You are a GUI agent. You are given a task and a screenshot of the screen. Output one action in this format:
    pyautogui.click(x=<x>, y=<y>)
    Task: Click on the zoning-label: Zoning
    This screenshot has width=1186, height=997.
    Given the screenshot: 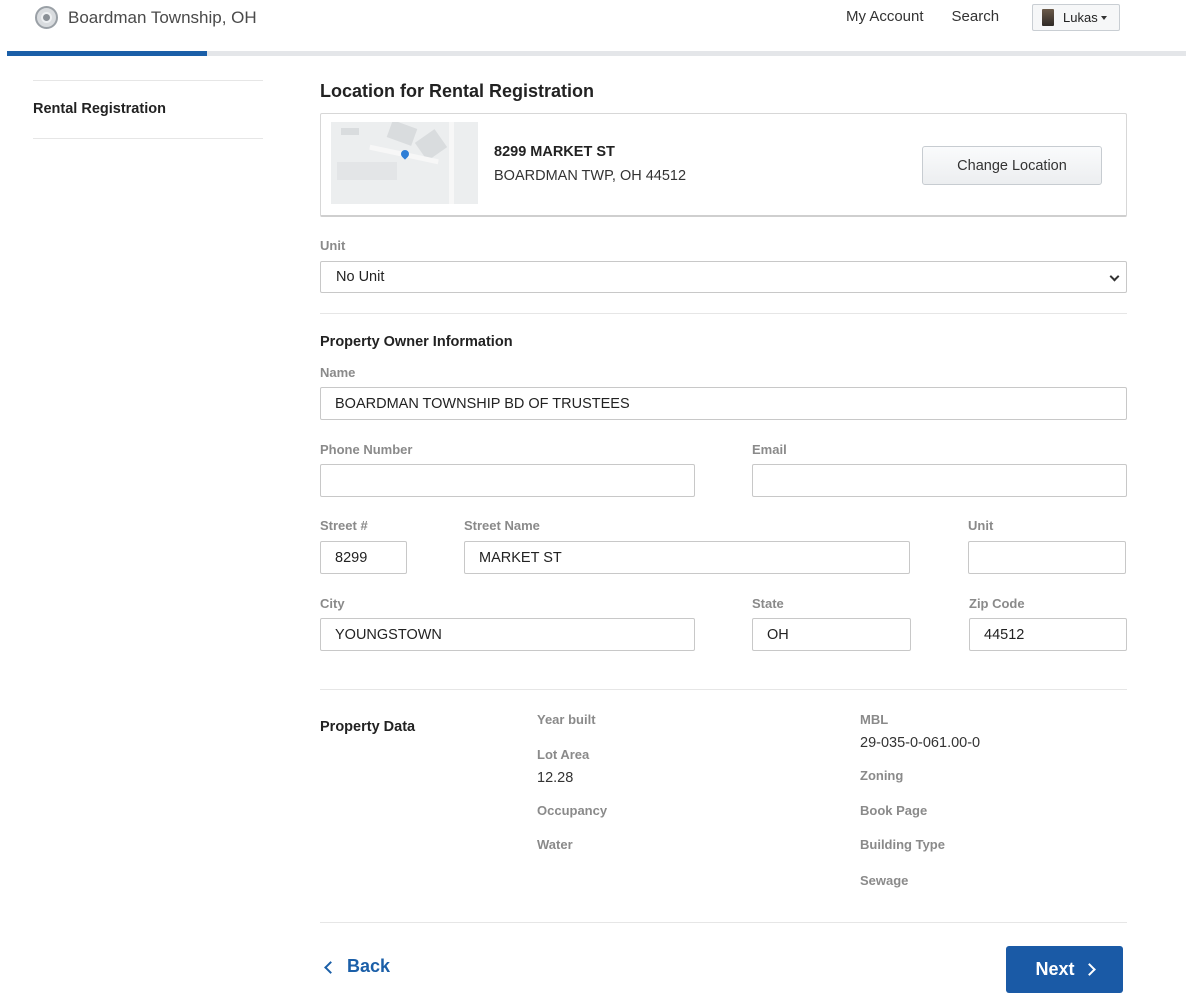 What is the action you would take?
    pyautogui.click(x=882, y=775)
    